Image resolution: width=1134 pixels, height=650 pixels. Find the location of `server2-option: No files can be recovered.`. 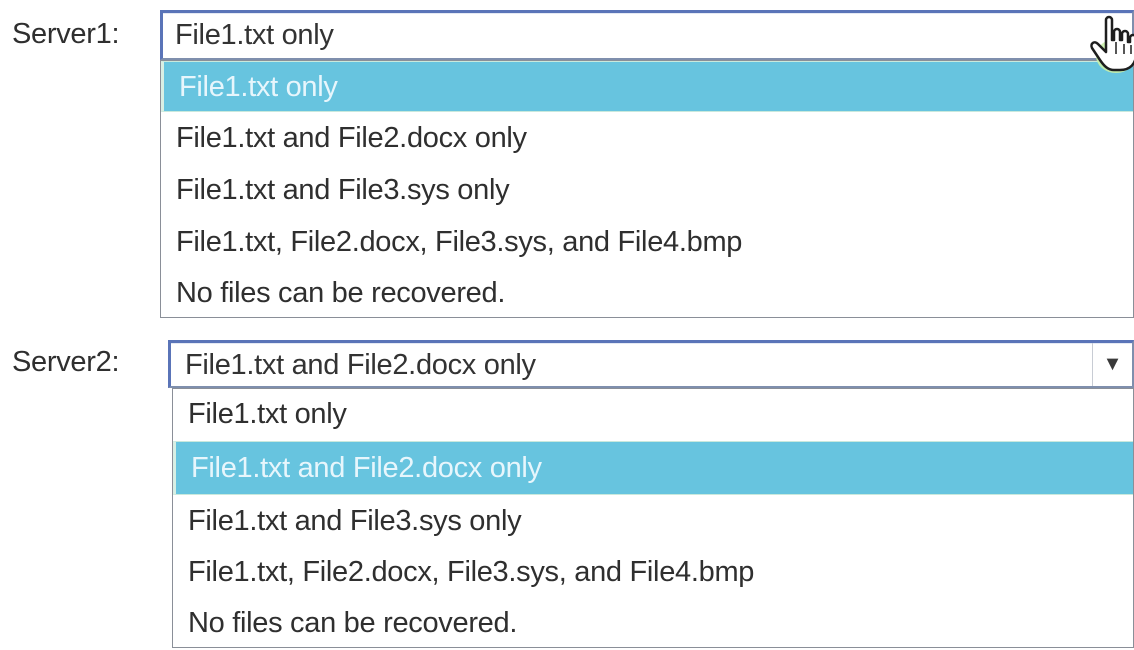

server2-option: No files can be recovered. is located at coordinates (653, 623).